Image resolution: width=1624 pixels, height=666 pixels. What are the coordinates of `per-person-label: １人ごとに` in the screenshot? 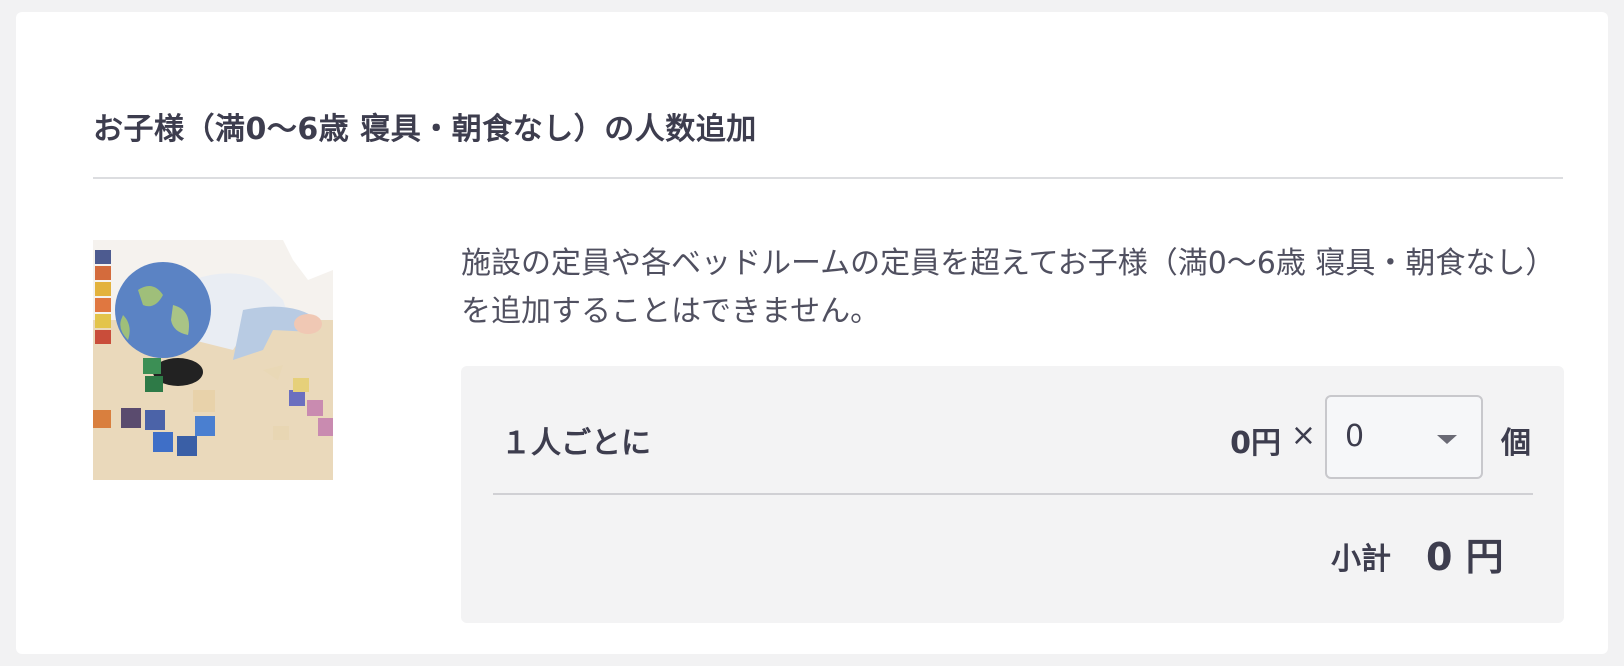 It's located at (576, 443).